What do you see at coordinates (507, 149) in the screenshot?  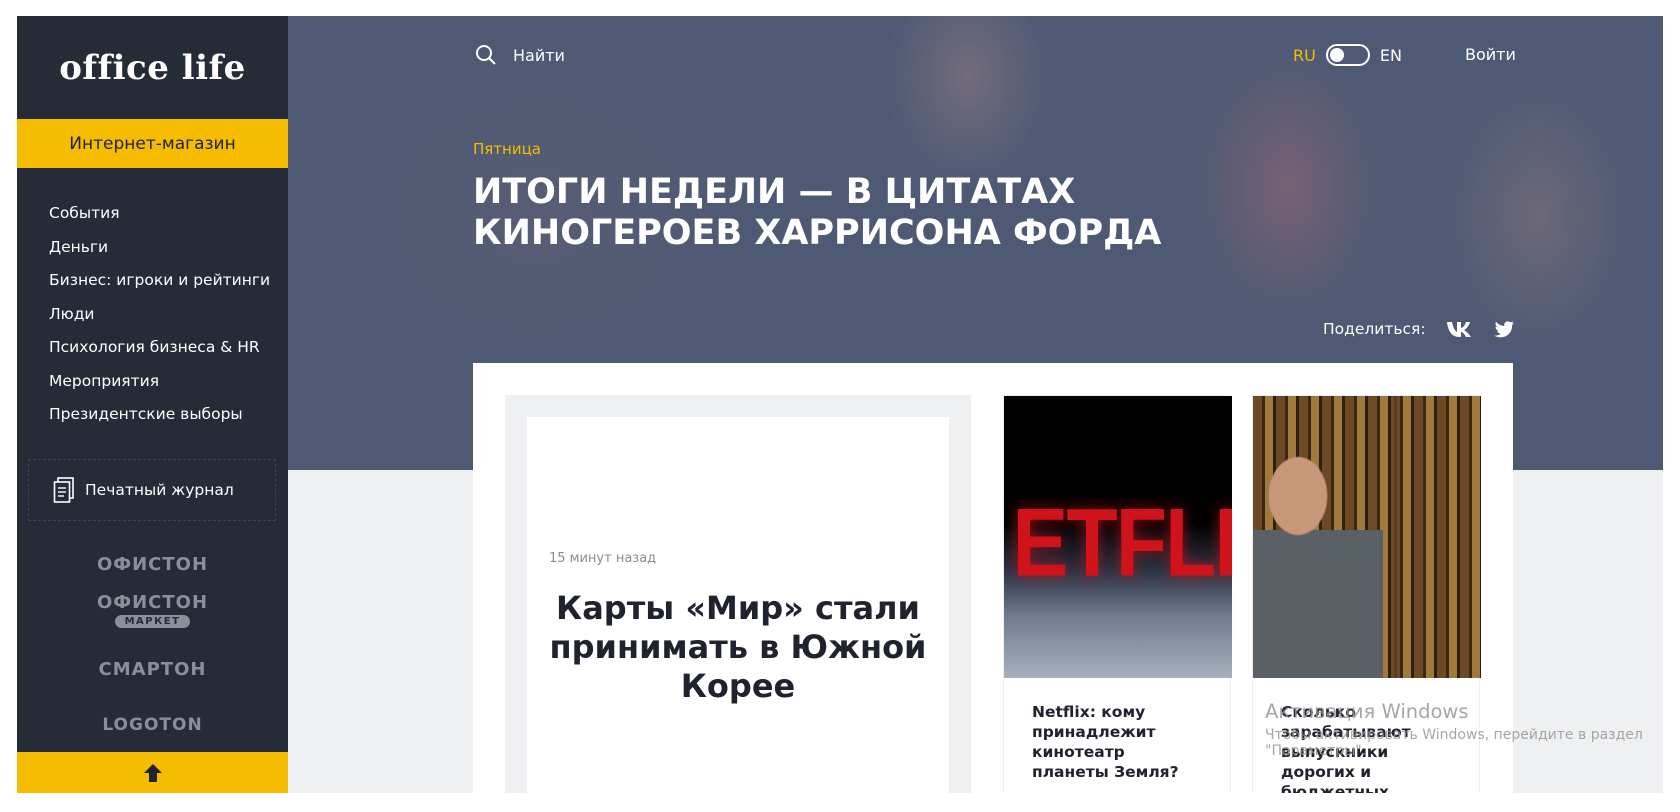 I see `article-category: Пятница` at bounding box center [507, 149].